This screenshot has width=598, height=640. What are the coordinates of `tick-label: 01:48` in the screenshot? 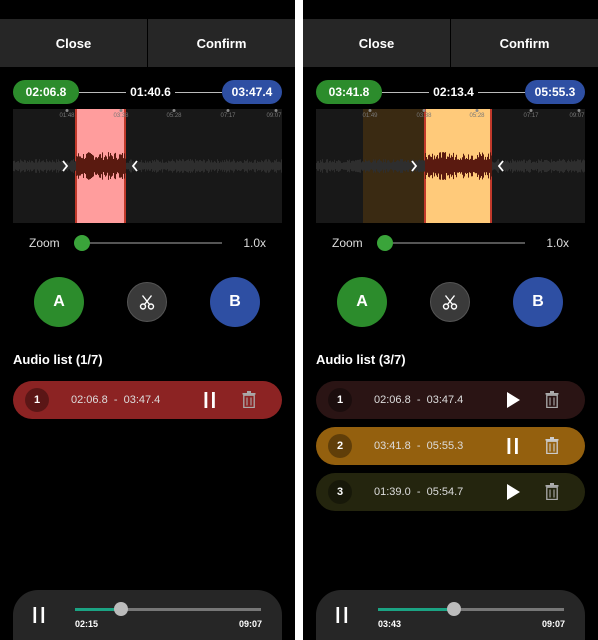 It's located at (67, 116).